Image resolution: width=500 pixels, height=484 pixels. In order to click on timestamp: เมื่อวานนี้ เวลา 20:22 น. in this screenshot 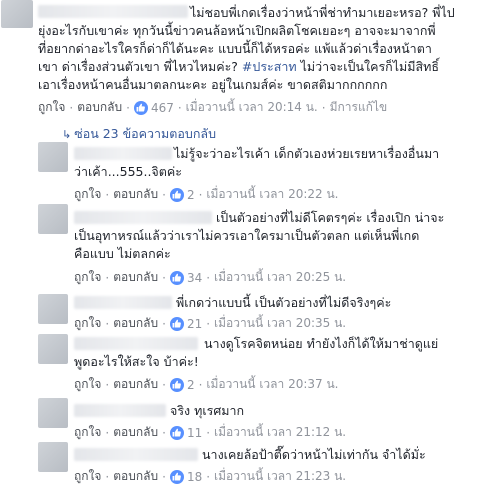, I will do `click(272, 194)`.